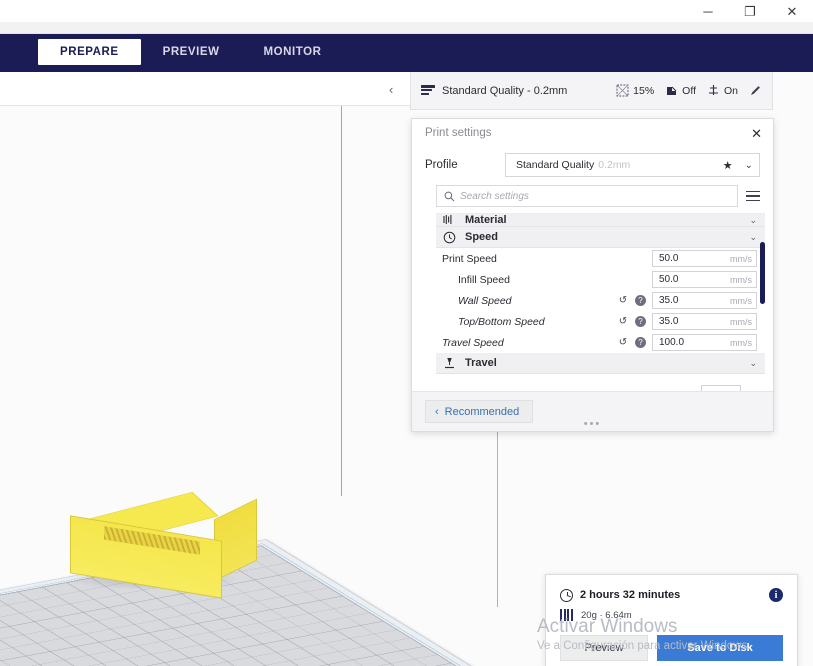  What do you see at coordinates (750, 11) in the screenshot?
I see `maximize-button: ❐` at bounding box center [750, 11].